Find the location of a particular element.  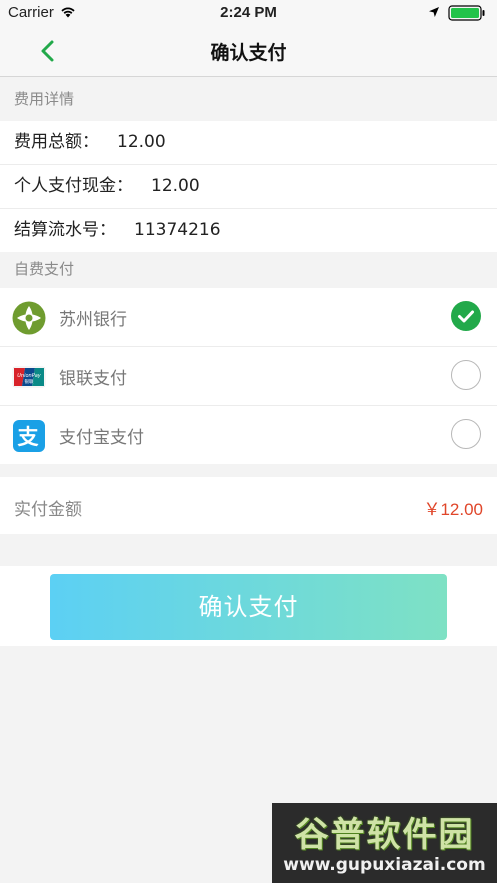

personal-cash-row: 个人支付现金： 12.00 is located at coordinates (248, 186).